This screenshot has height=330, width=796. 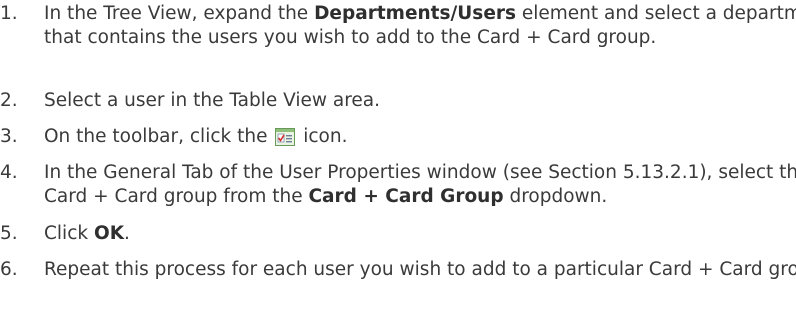 I want to click on step-3: 3. On the toolbar, click the icon., so click(x=398, y=139).